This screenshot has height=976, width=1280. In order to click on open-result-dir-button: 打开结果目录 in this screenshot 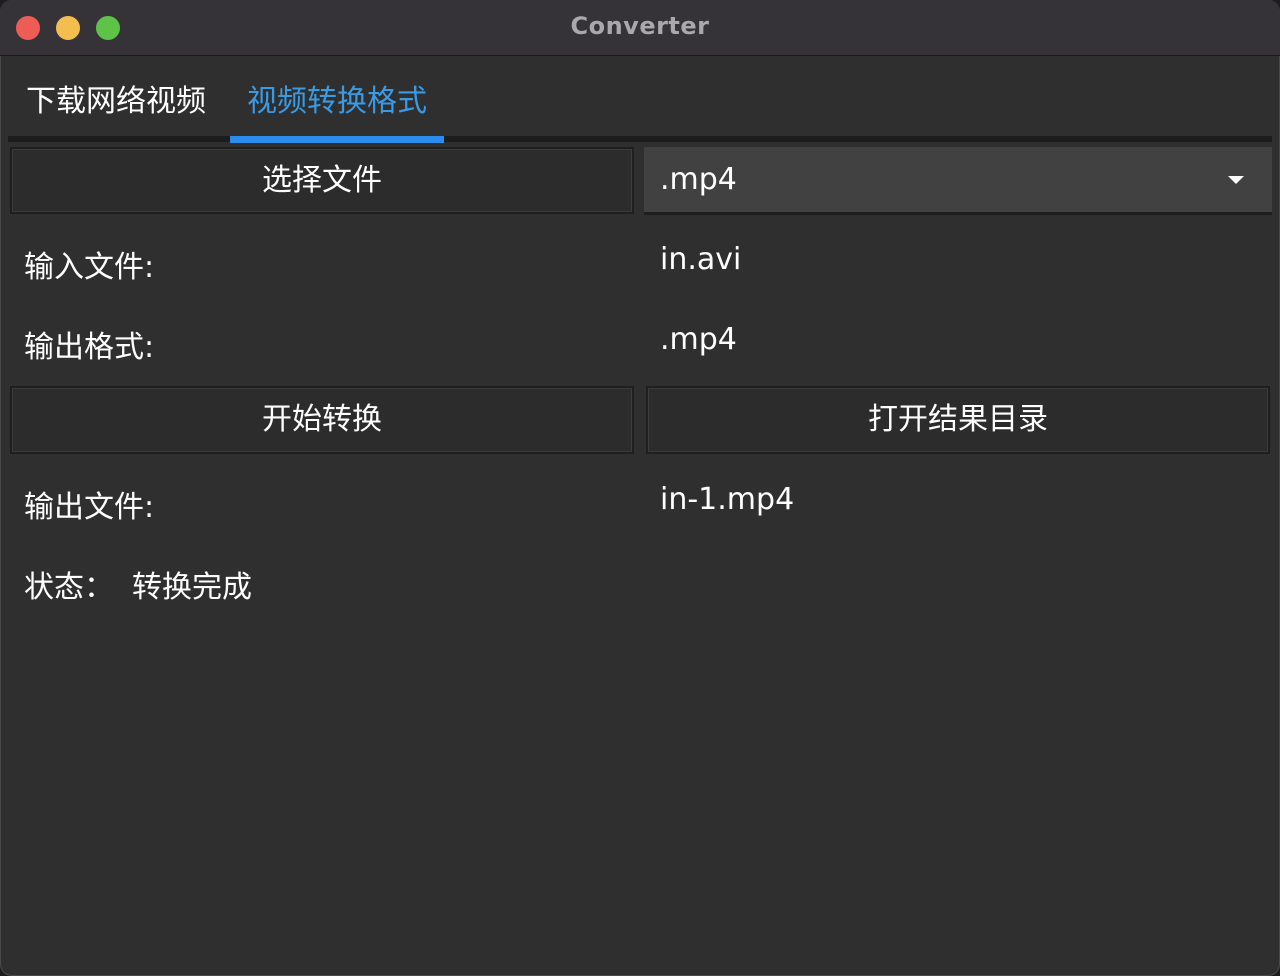, I will do `click(958, 420)`.